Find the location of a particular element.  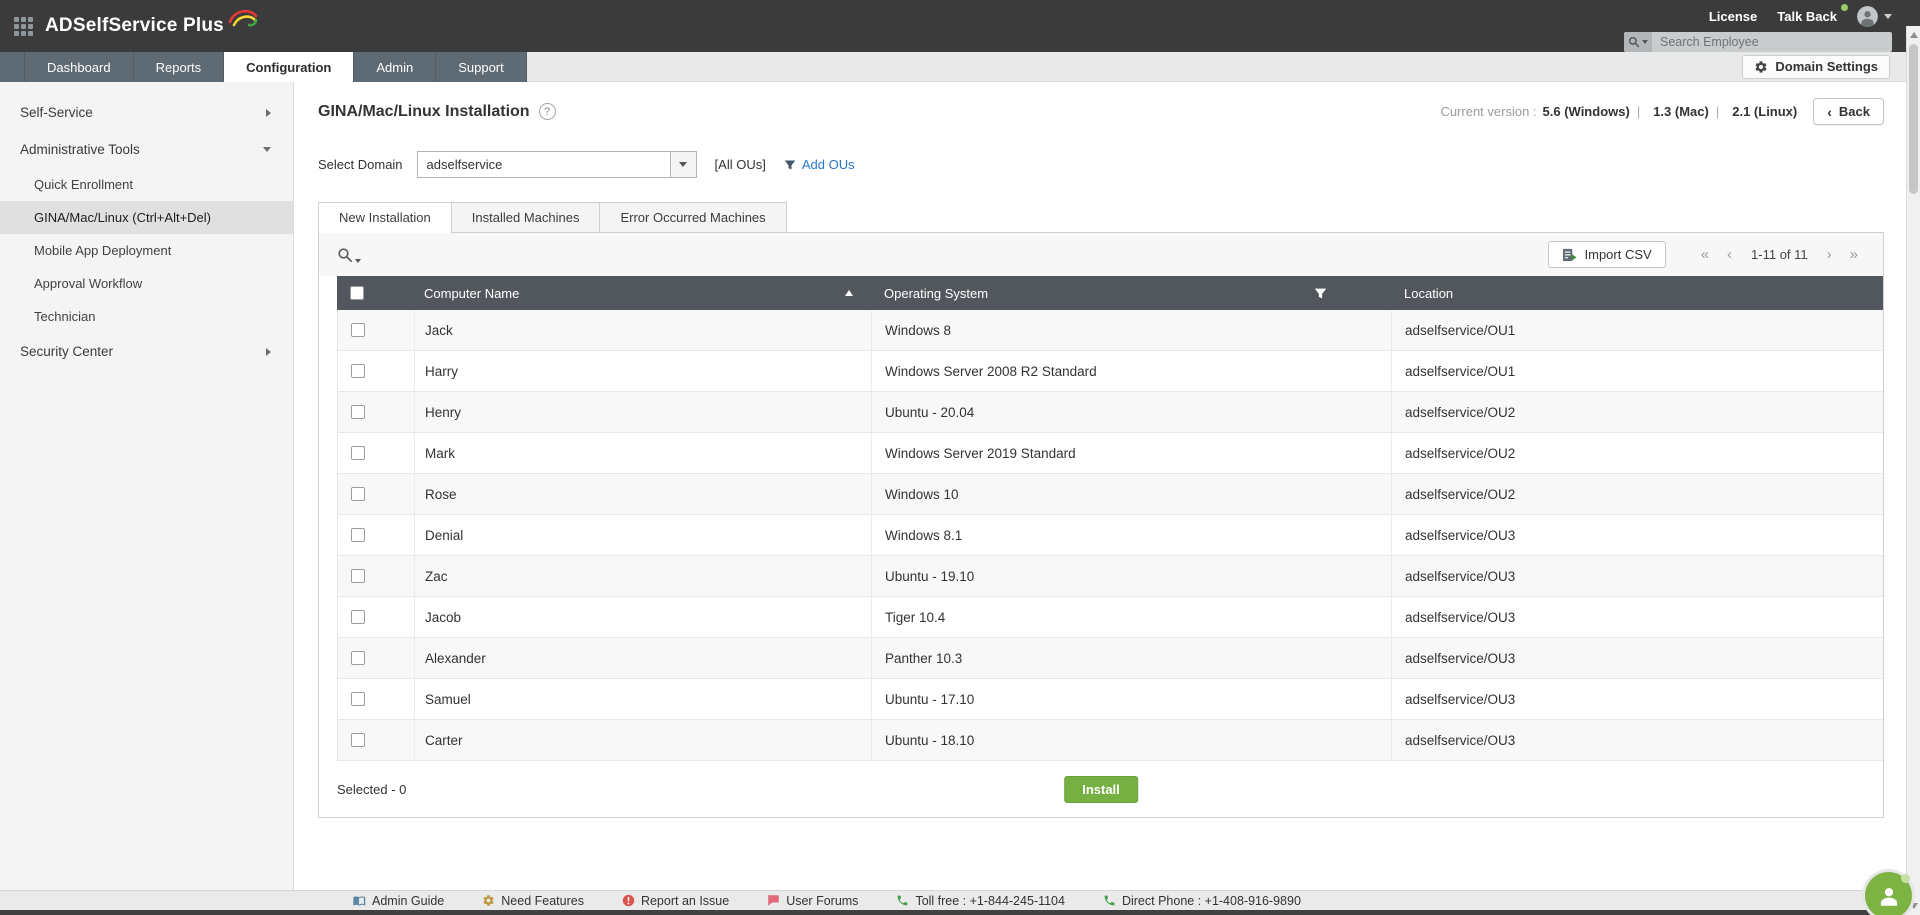

version-linux: 2.1 (Linux) is located at coordinates (1765, 111).